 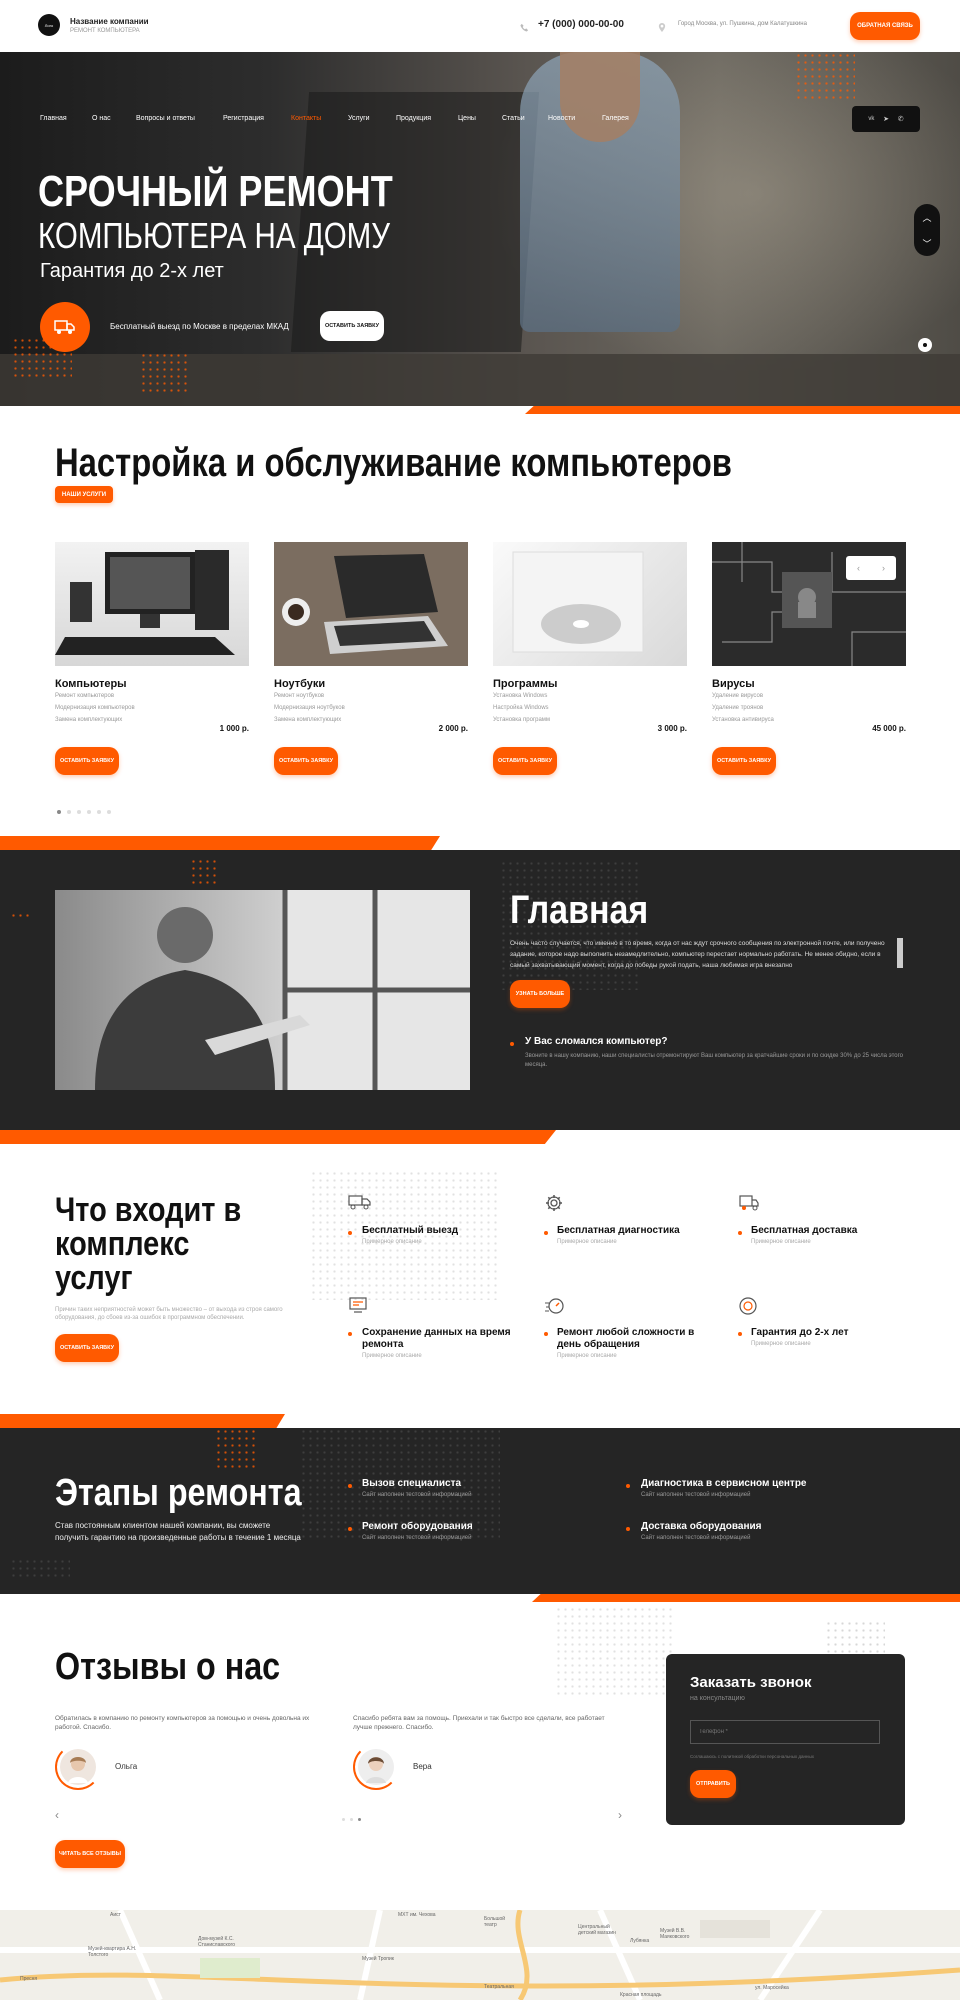 I want to click on about-scrollbar, so click(x=900, y=953).